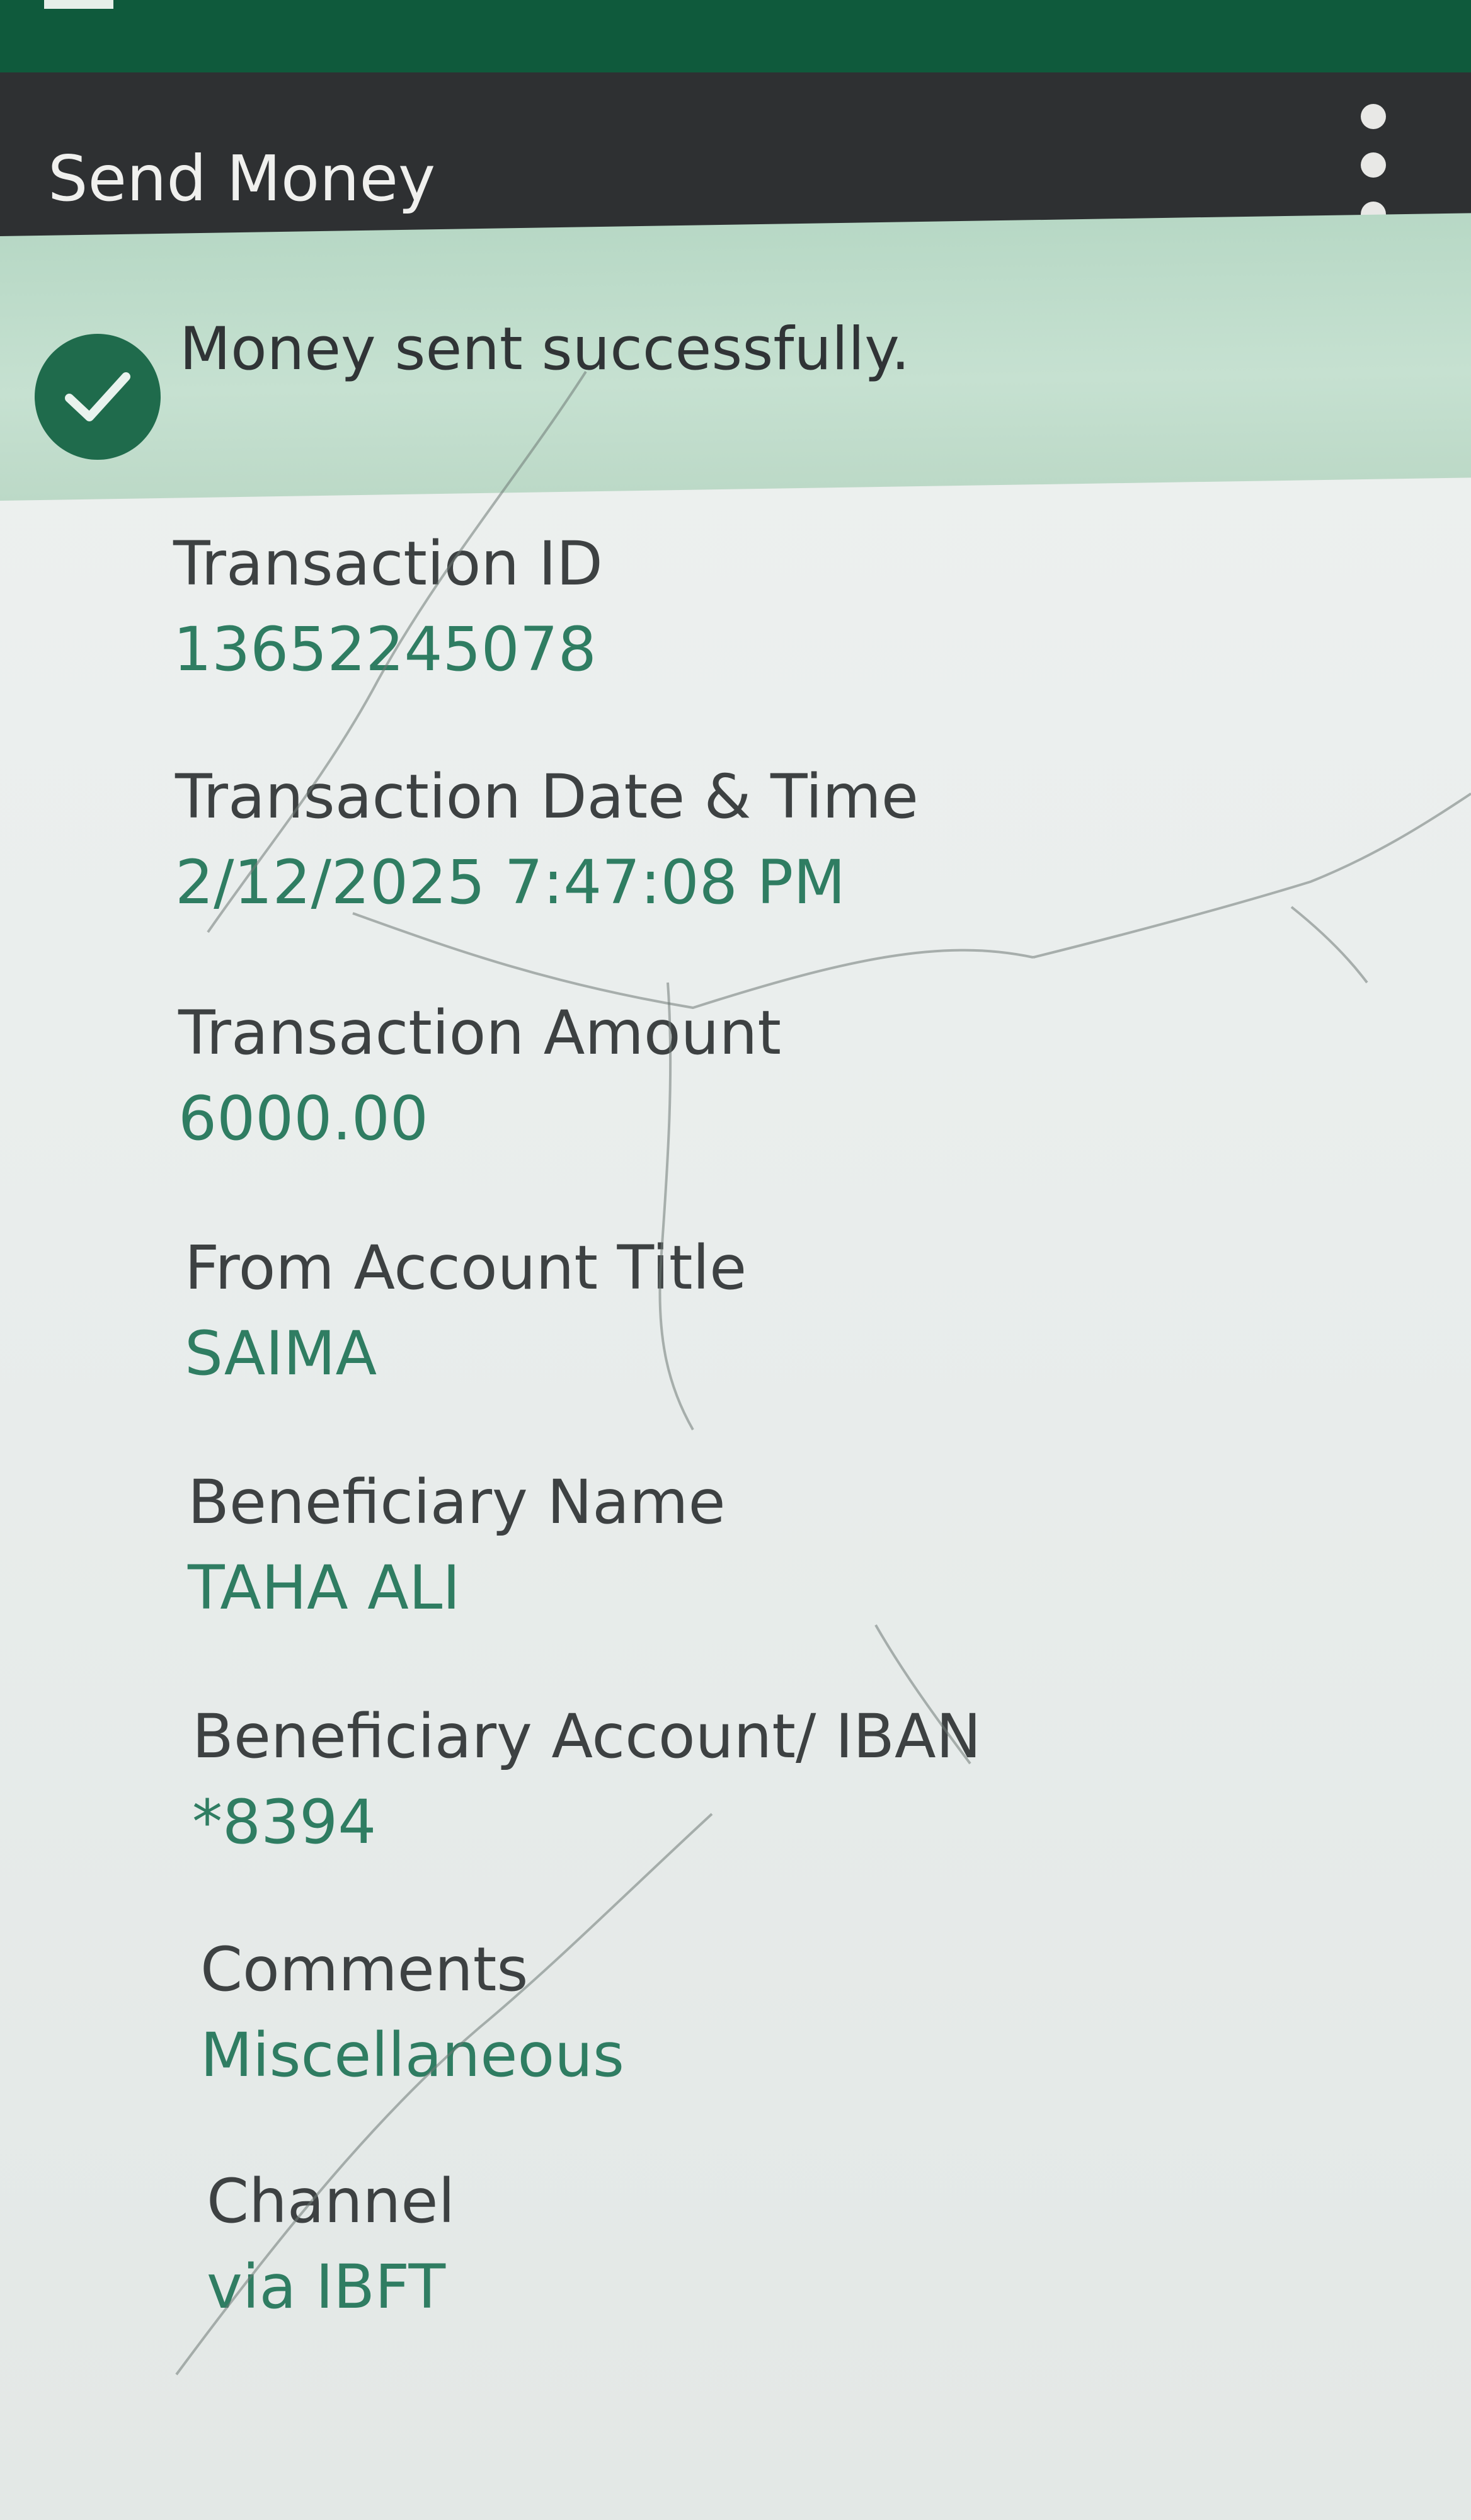  I want to click on detail-from-account-title: From Account Title SAIMA, so click(466, 1315).